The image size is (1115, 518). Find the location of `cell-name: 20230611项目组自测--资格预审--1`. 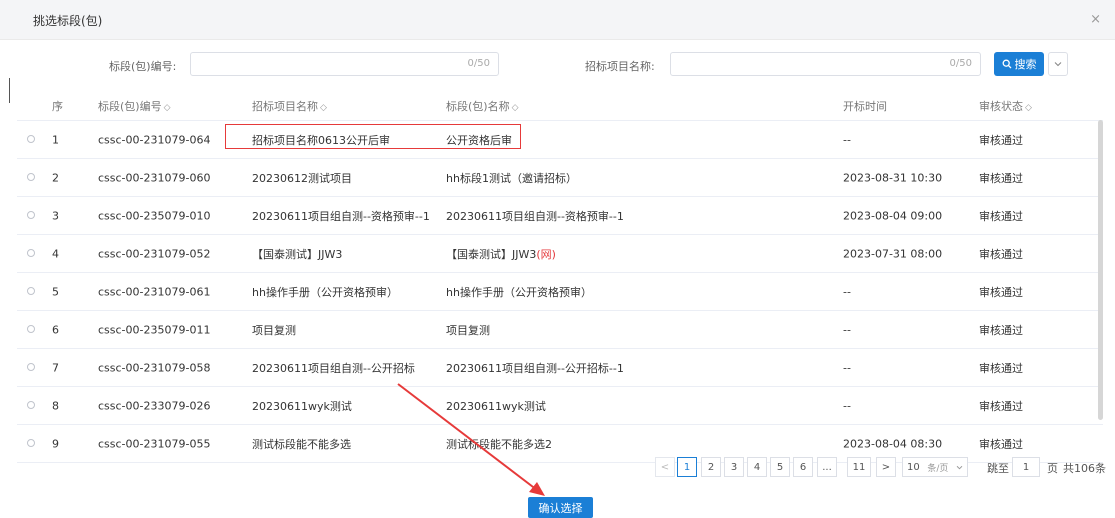

cell-name: 20230611项目组自测--资格预审--1 is located at coordinates (535, 216).